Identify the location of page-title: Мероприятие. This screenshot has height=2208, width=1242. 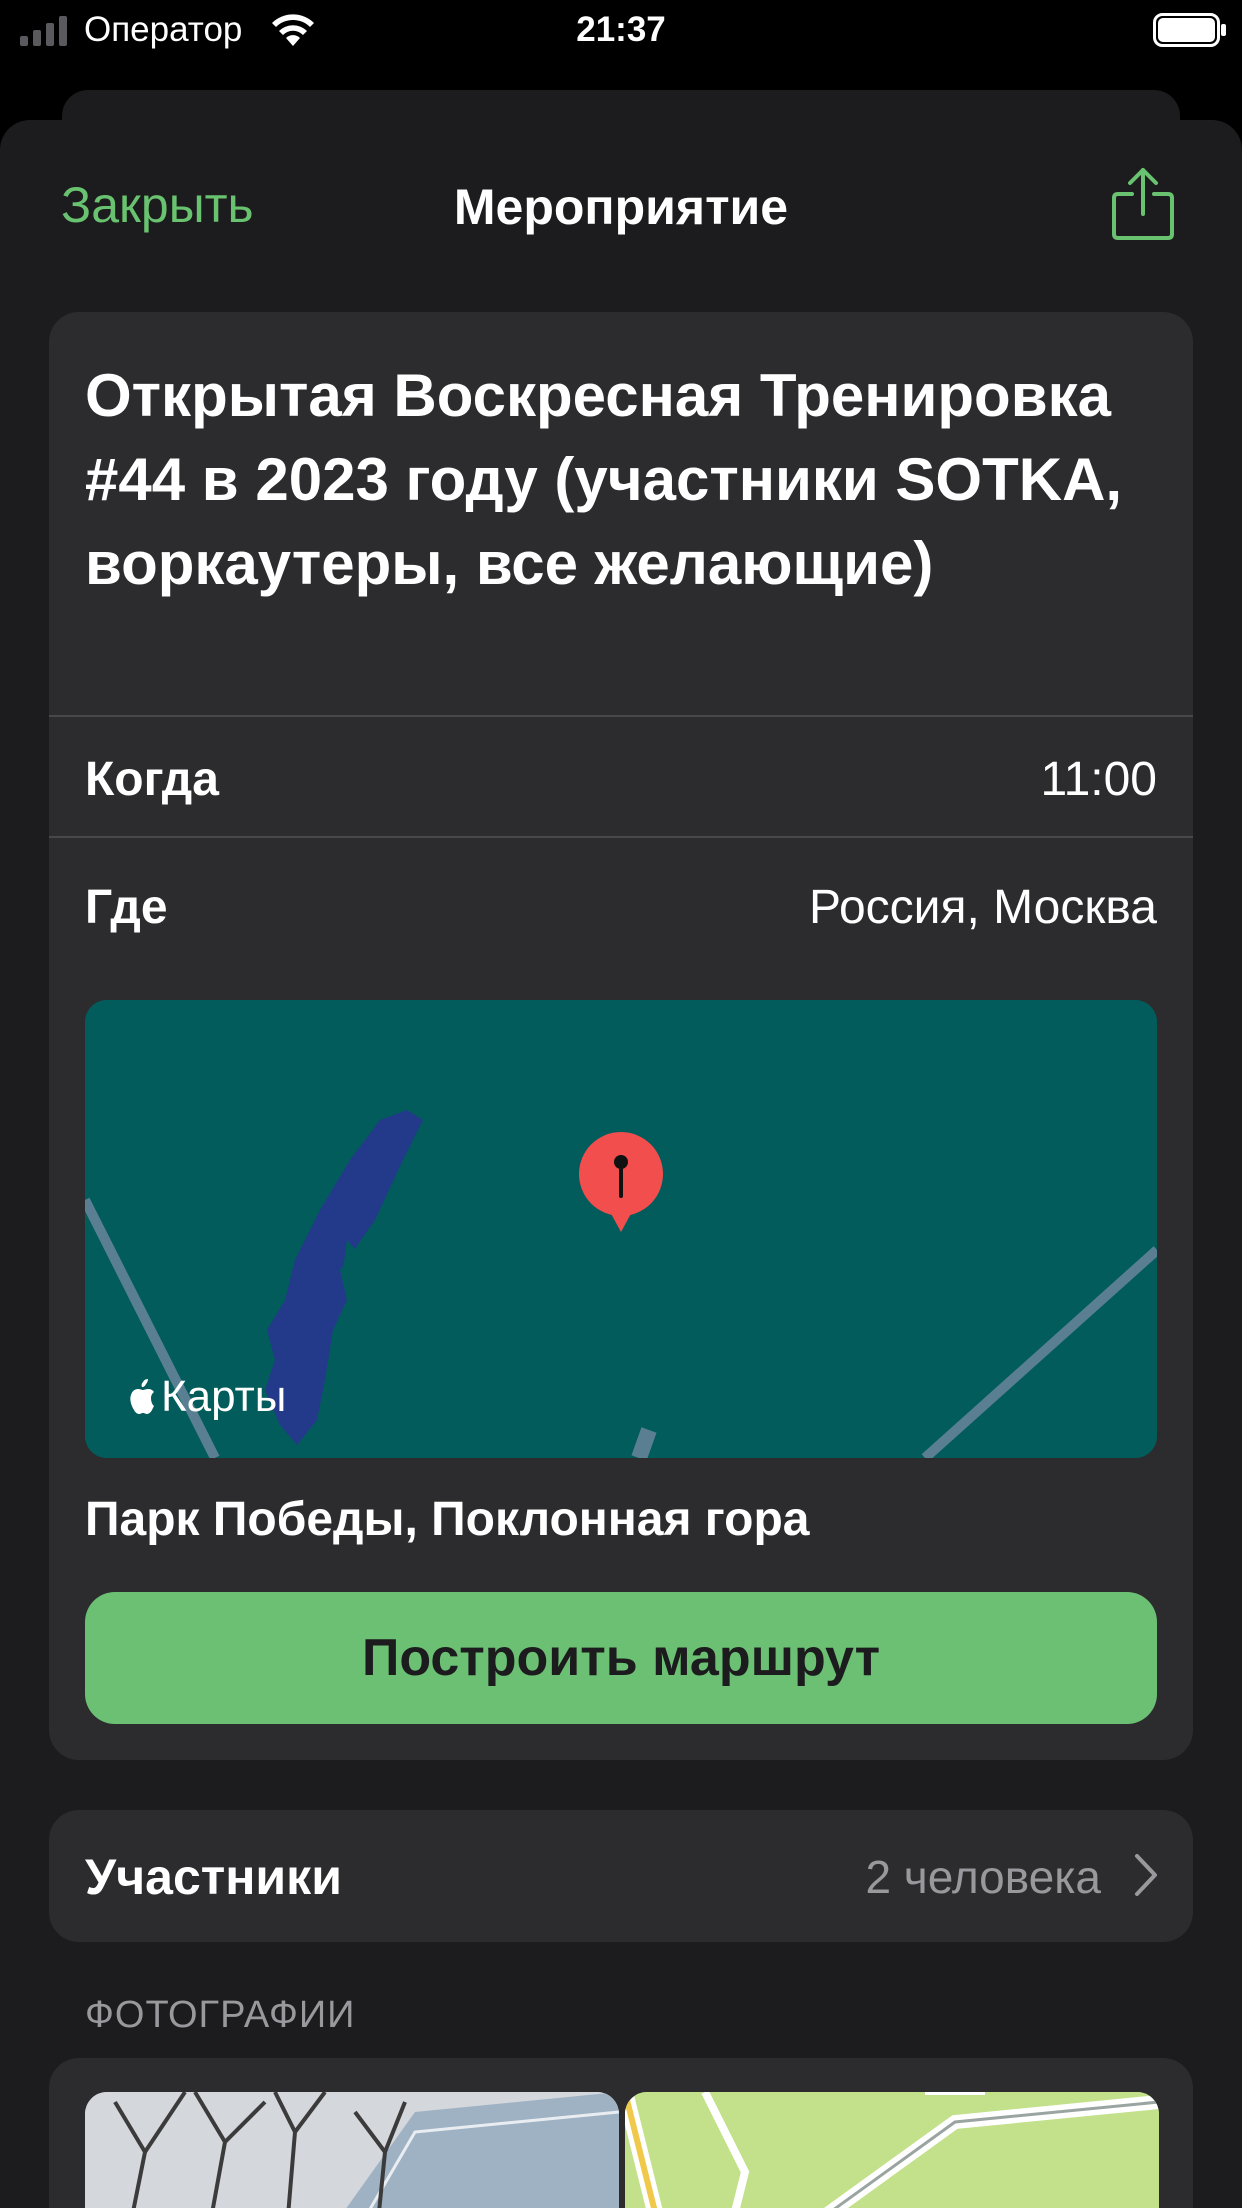
(621, 207).